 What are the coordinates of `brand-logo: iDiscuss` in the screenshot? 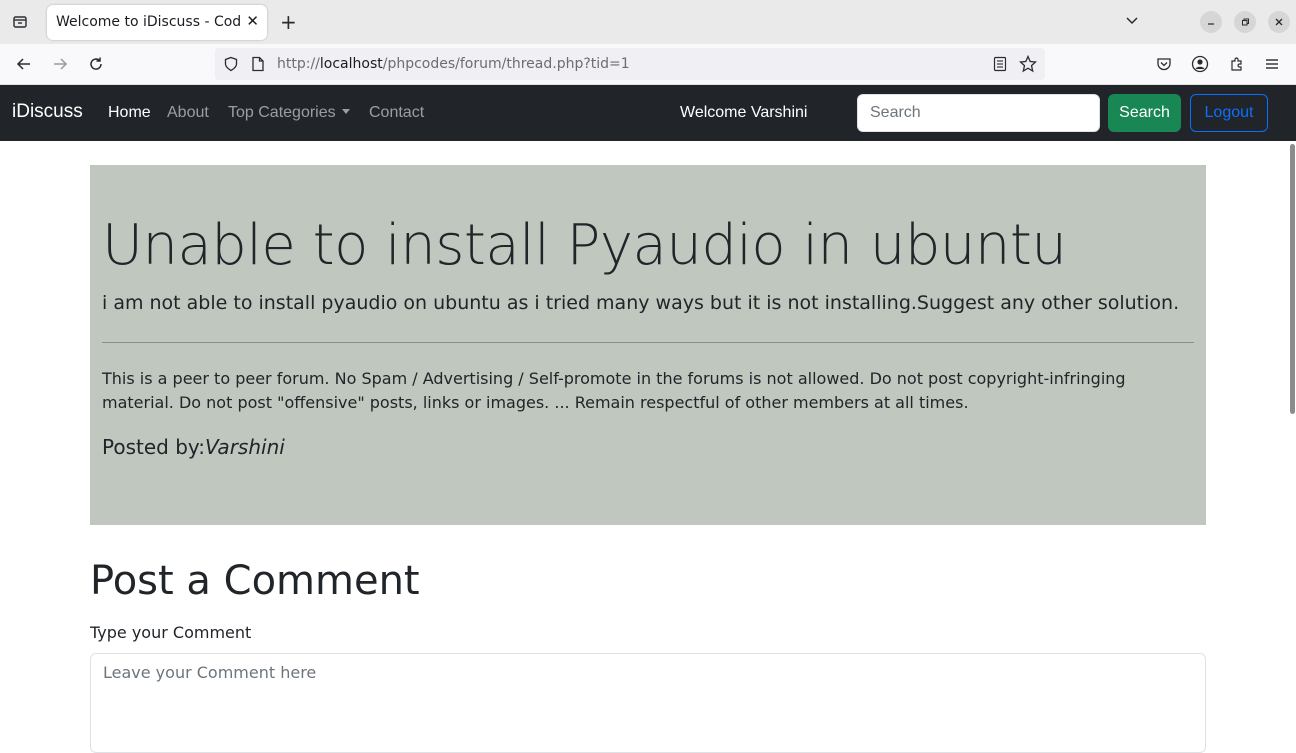 It's located at (47, 112).